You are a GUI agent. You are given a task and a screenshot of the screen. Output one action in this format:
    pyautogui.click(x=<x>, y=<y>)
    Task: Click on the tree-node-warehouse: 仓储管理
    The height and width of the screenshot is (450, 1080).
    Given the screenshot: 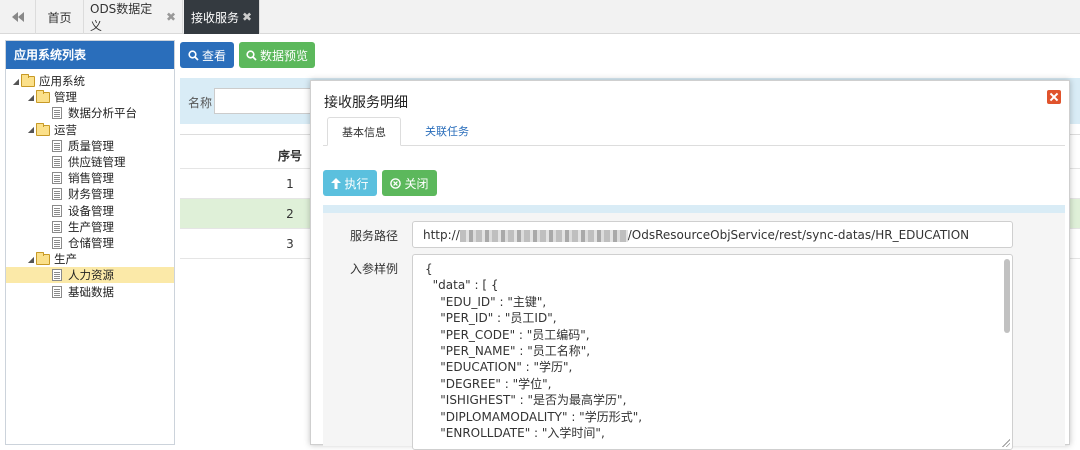 What is the action you would take?
    pyautogui.click(x=90, y=243)
    